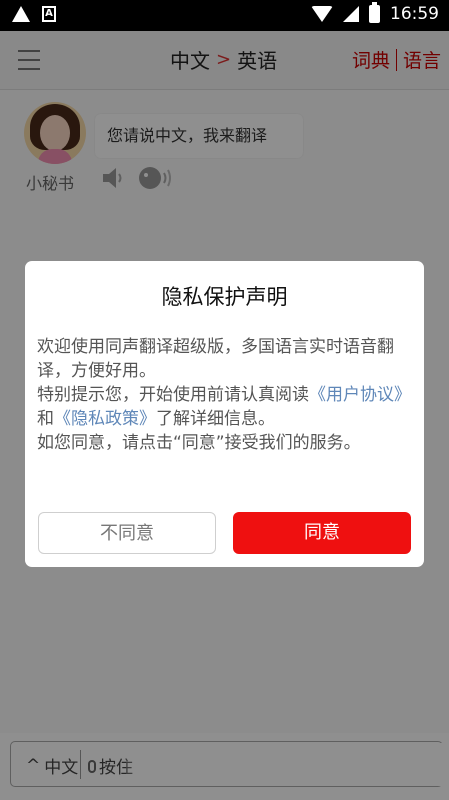 Image resolution: width=449 pixels, height=800 pixels. Describe the element at coordinates (360, 395) in the screenshot. I see `user-agreement-link: 《用户协议》` at that location.